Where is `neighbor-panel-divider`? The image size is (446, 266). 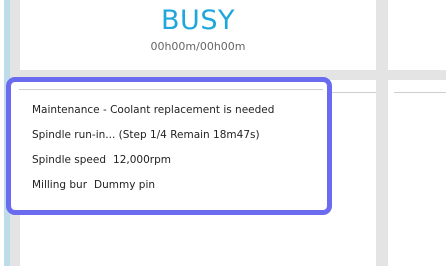 neighbor-panel-divider is located at coordinates (420, 92).